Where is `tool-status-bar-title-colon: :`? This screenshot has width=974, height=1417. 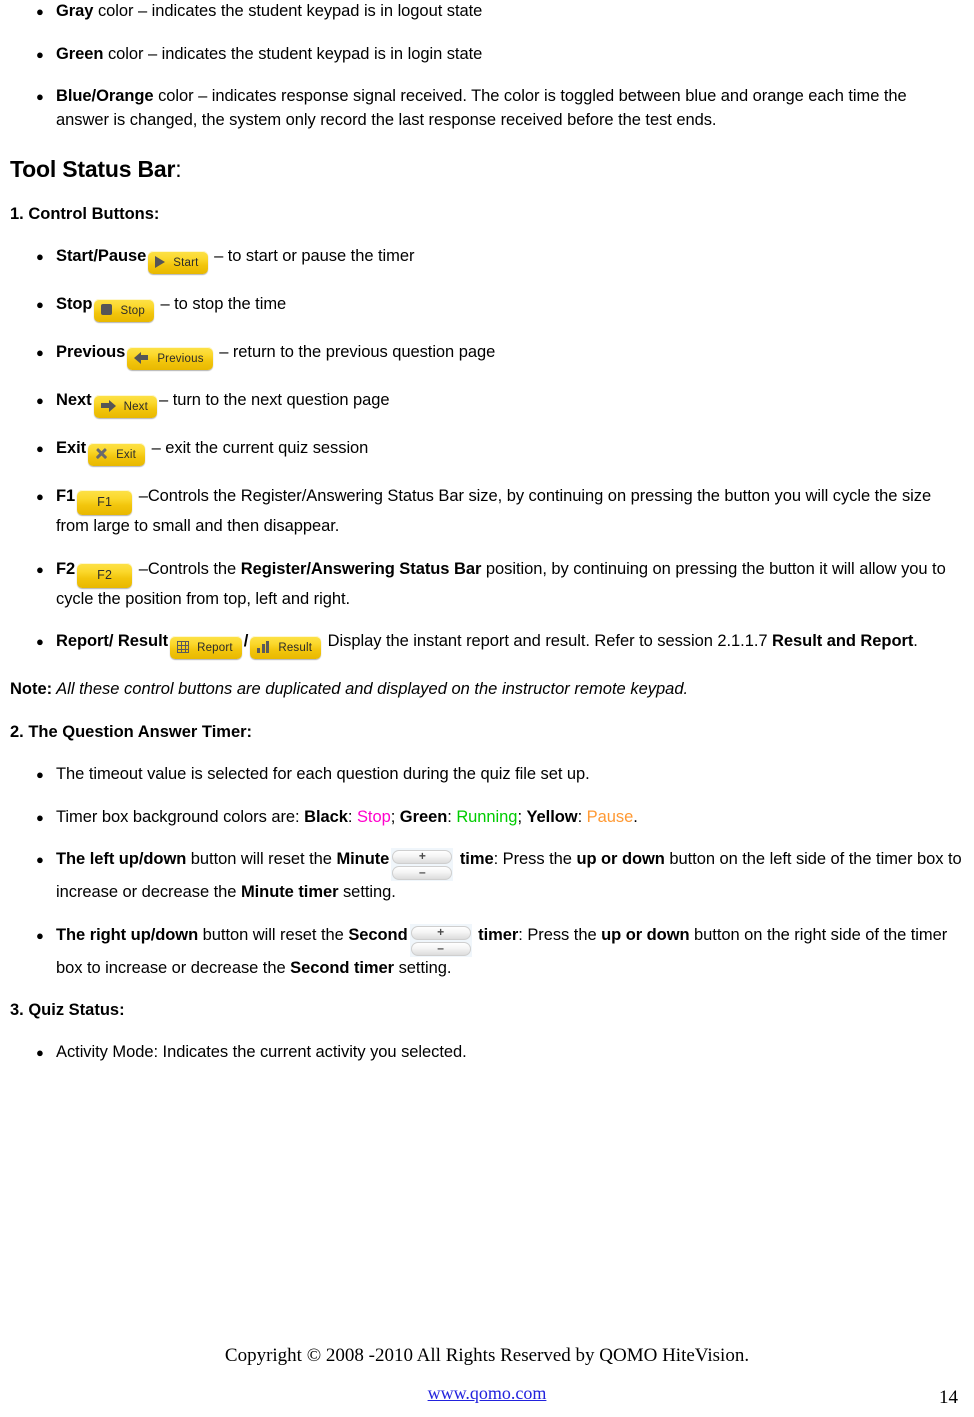 tool-status-bar-title-colon: : is located at coordinates (178, 169).